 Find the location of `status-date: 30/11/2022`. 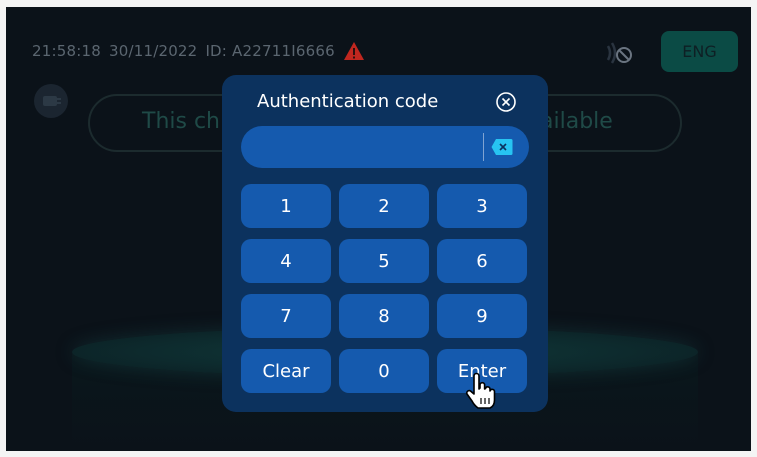

status-date: 30/11/2022 is located at coordinates (153, 51).